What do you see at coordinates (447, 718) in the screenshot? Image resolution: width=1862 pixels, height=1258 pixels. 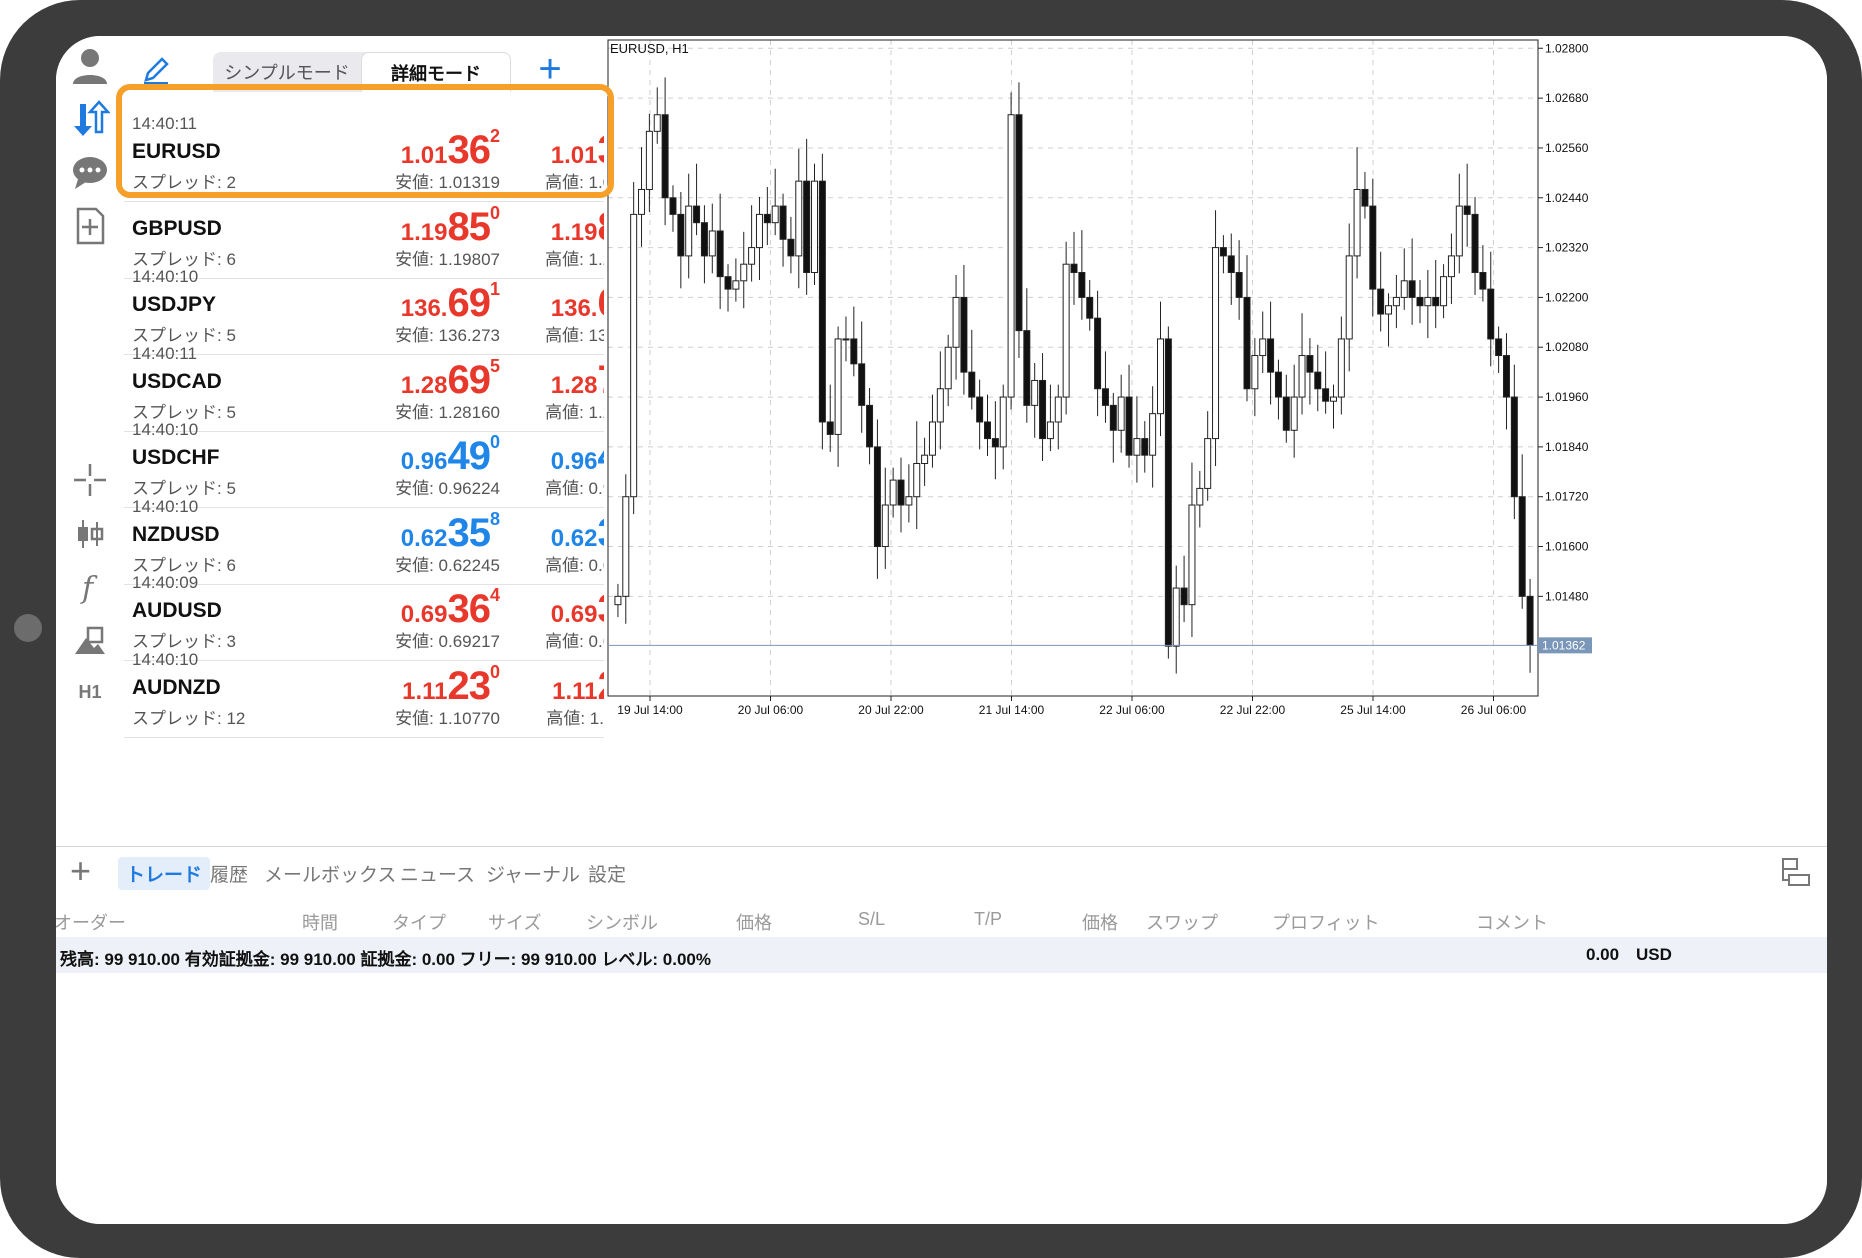 I see `quote-low: 安値: 1.10770` at bounding box center [447, 718].